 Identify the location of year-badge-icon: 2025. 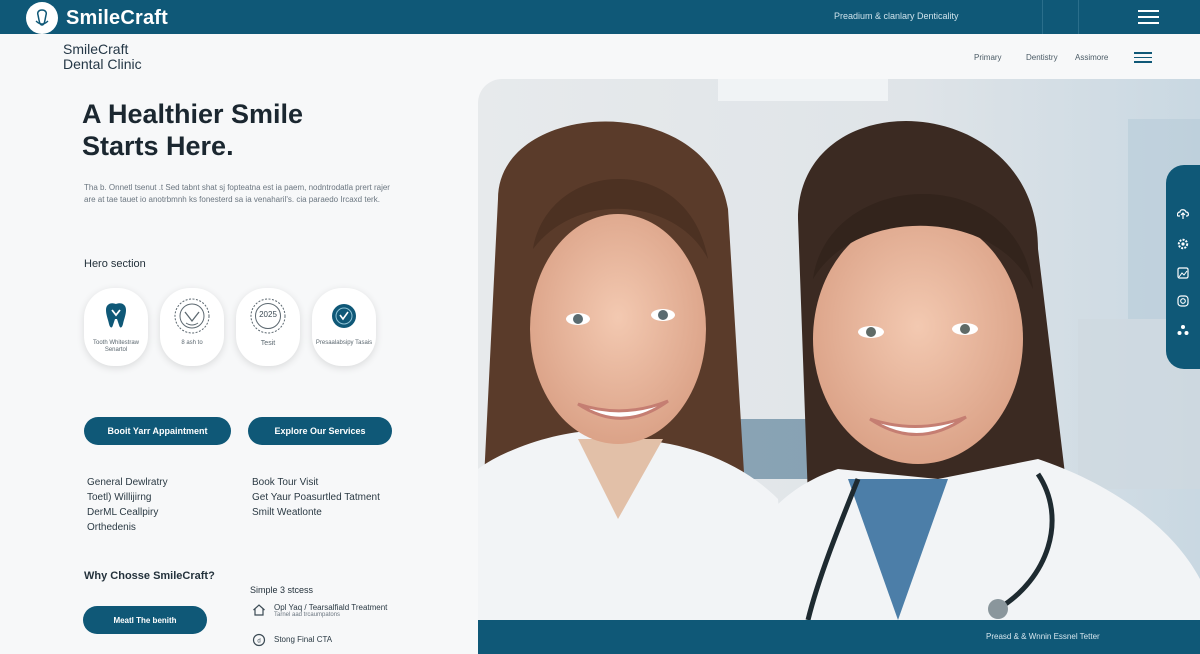
(268, 316).